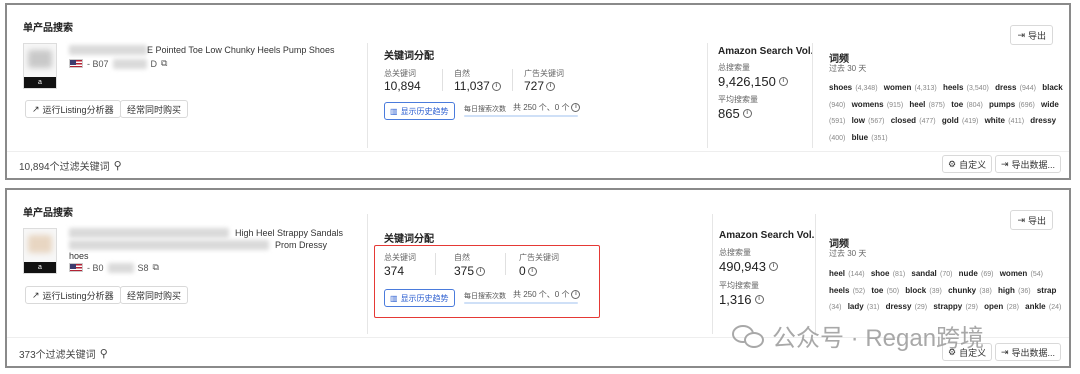 The width and height of the screenshot is (1080, 374). Describe the element at coordinates (735, 113) in the screenshot. I see `average-search-volume: 865 i` at that location.